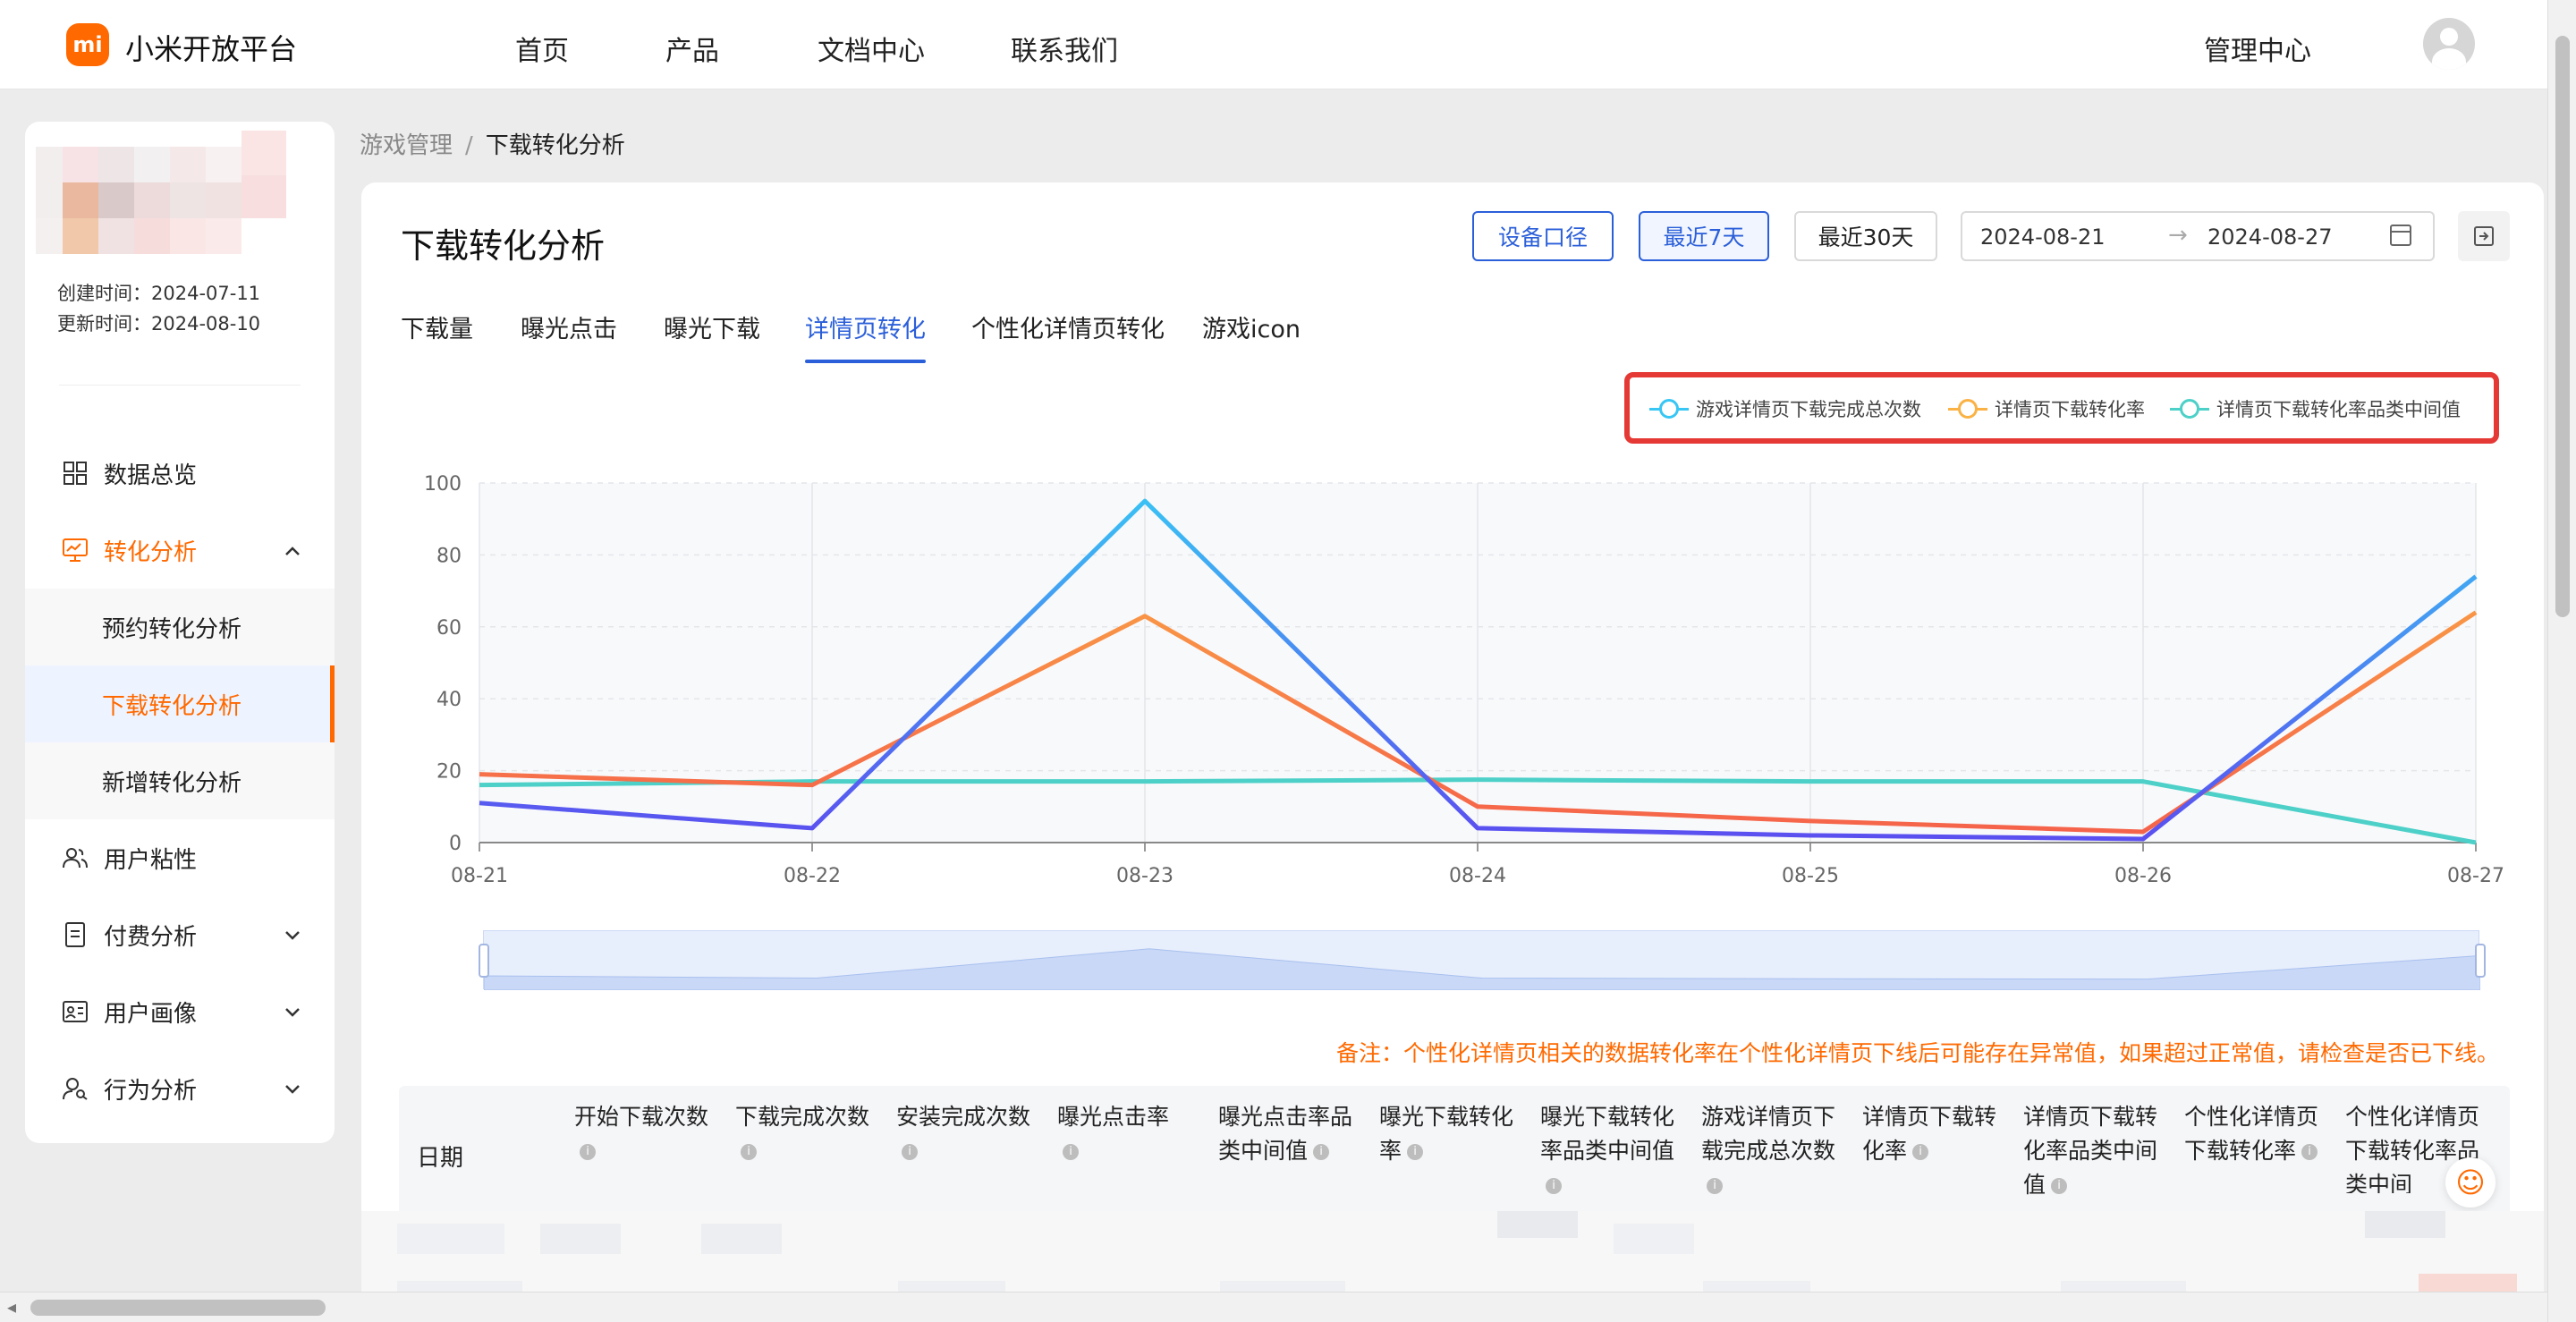  I want to click on y-tick-label: 20, so click(449, 772).